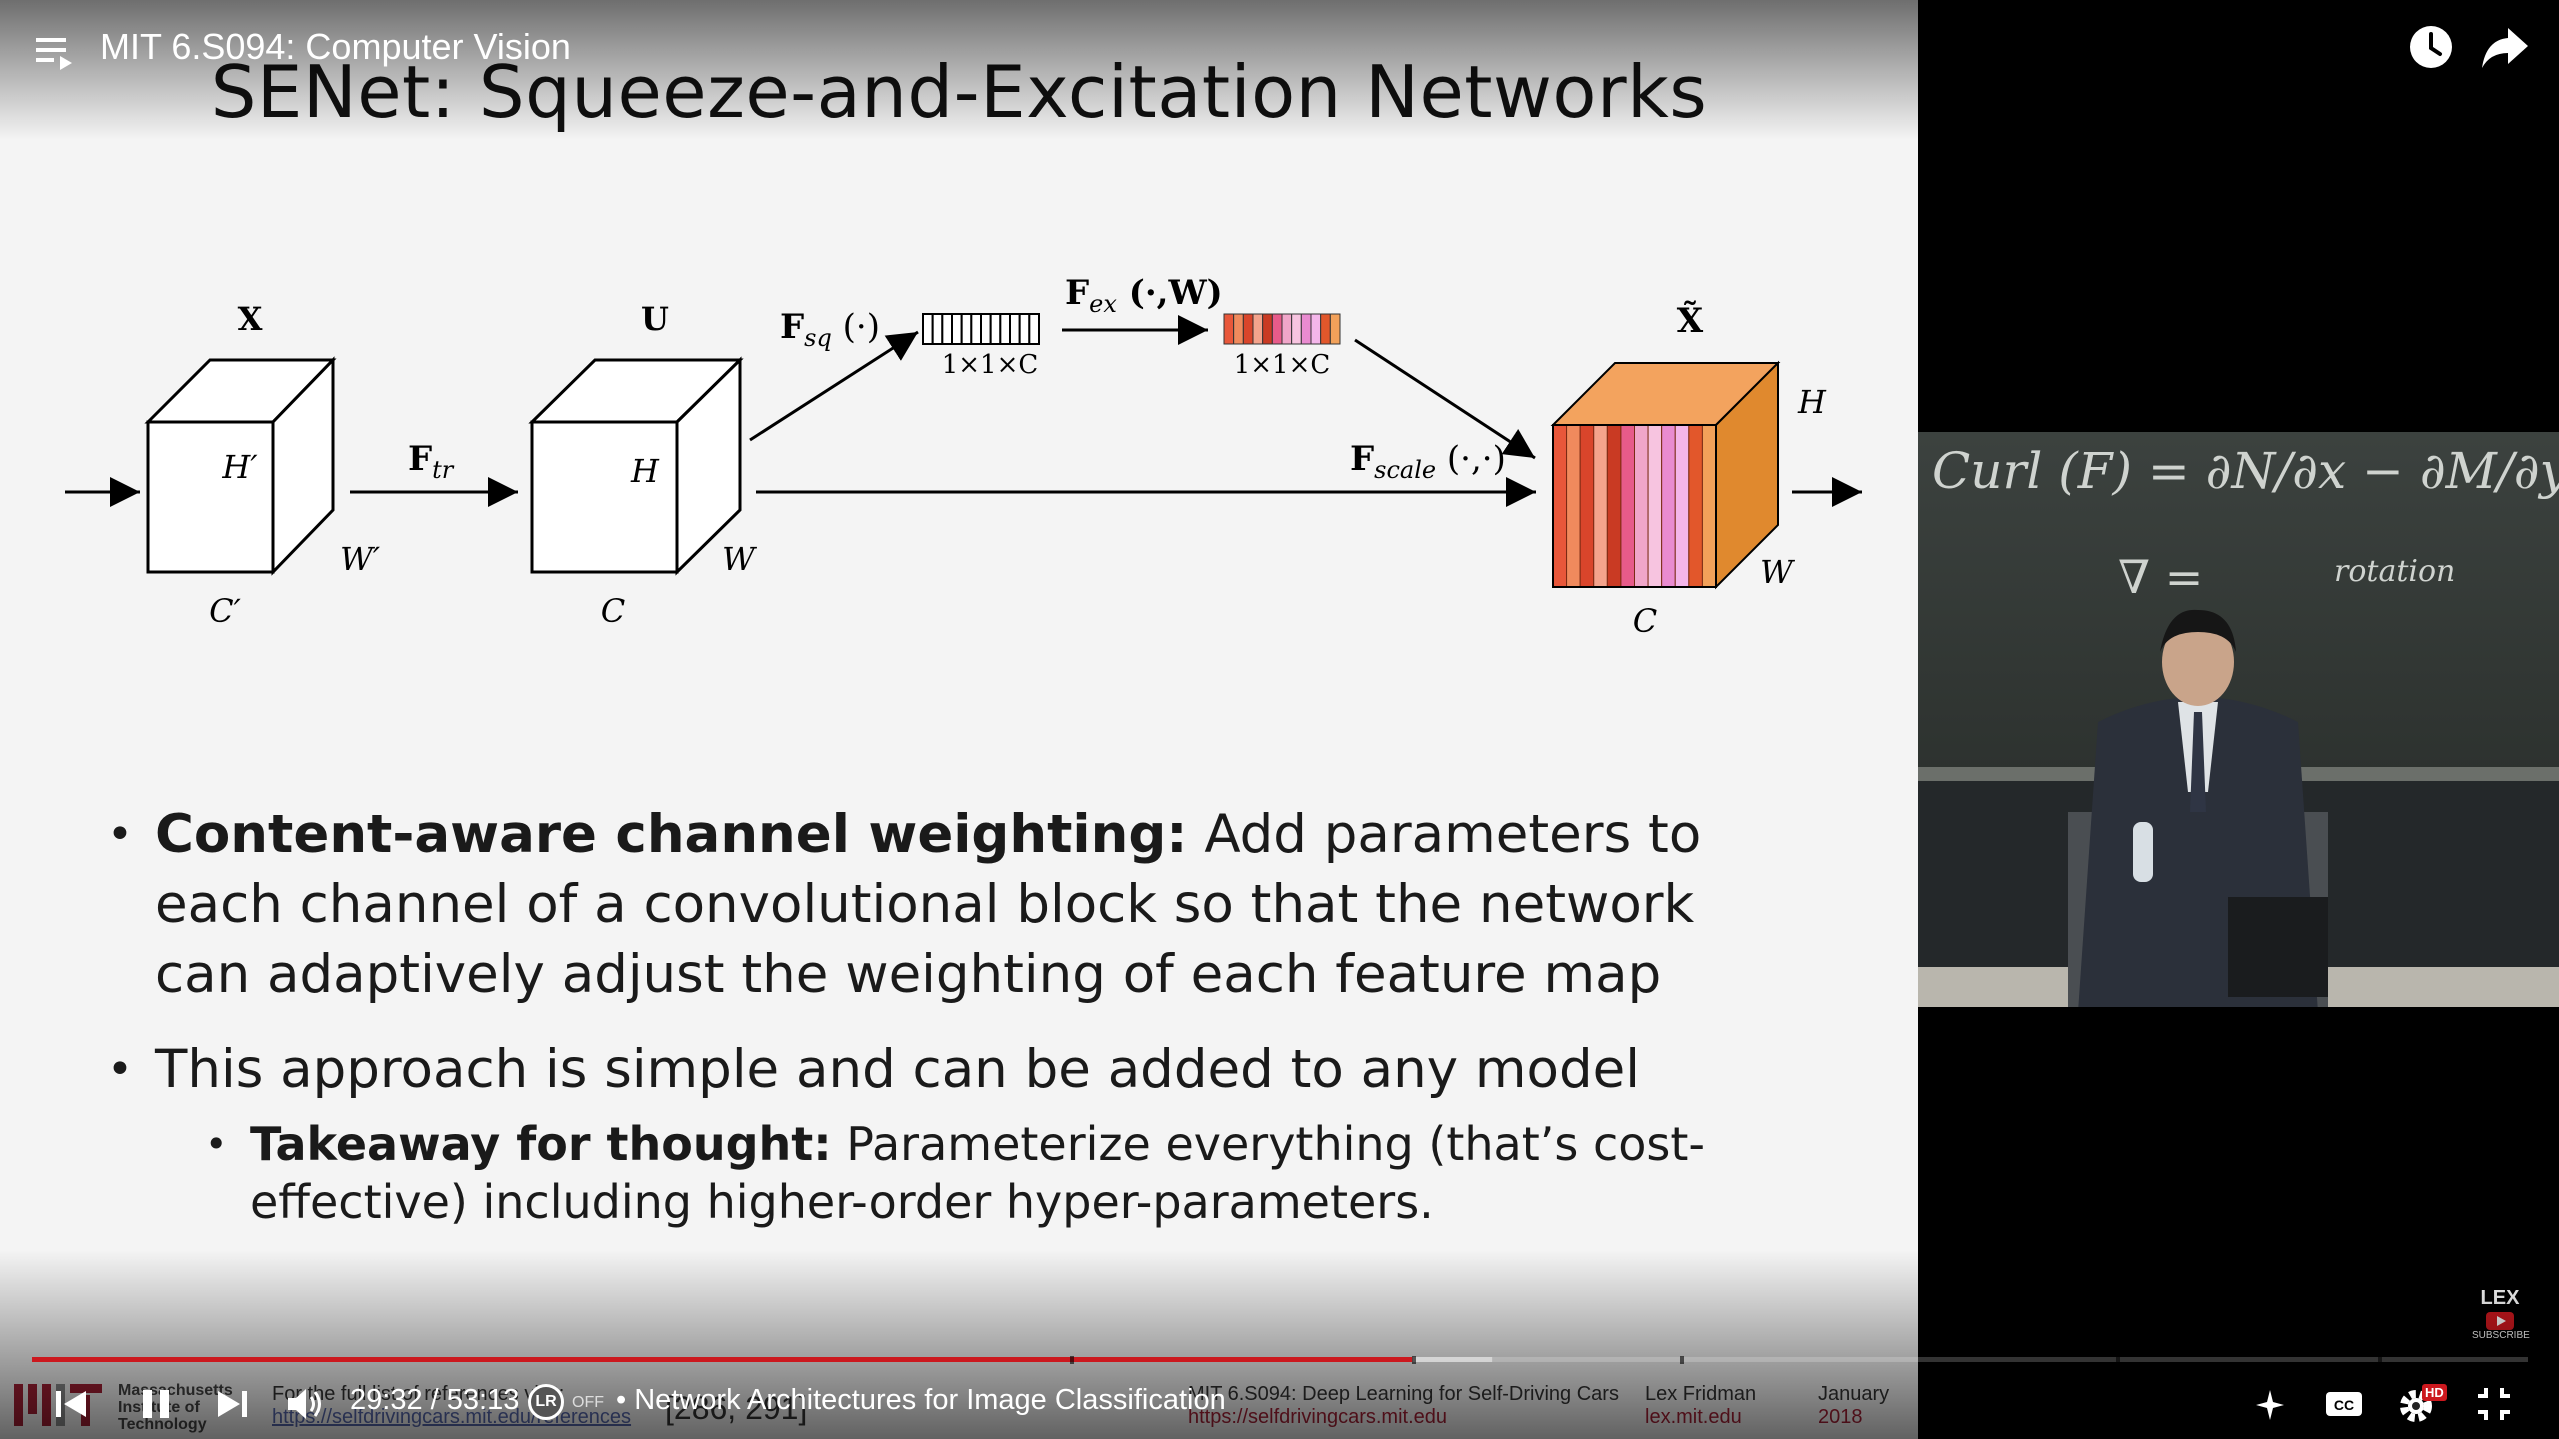 The width and height of the screenshot is (2559, 1439). I want to click on watermark-play-icon, so click(2500, 1321).